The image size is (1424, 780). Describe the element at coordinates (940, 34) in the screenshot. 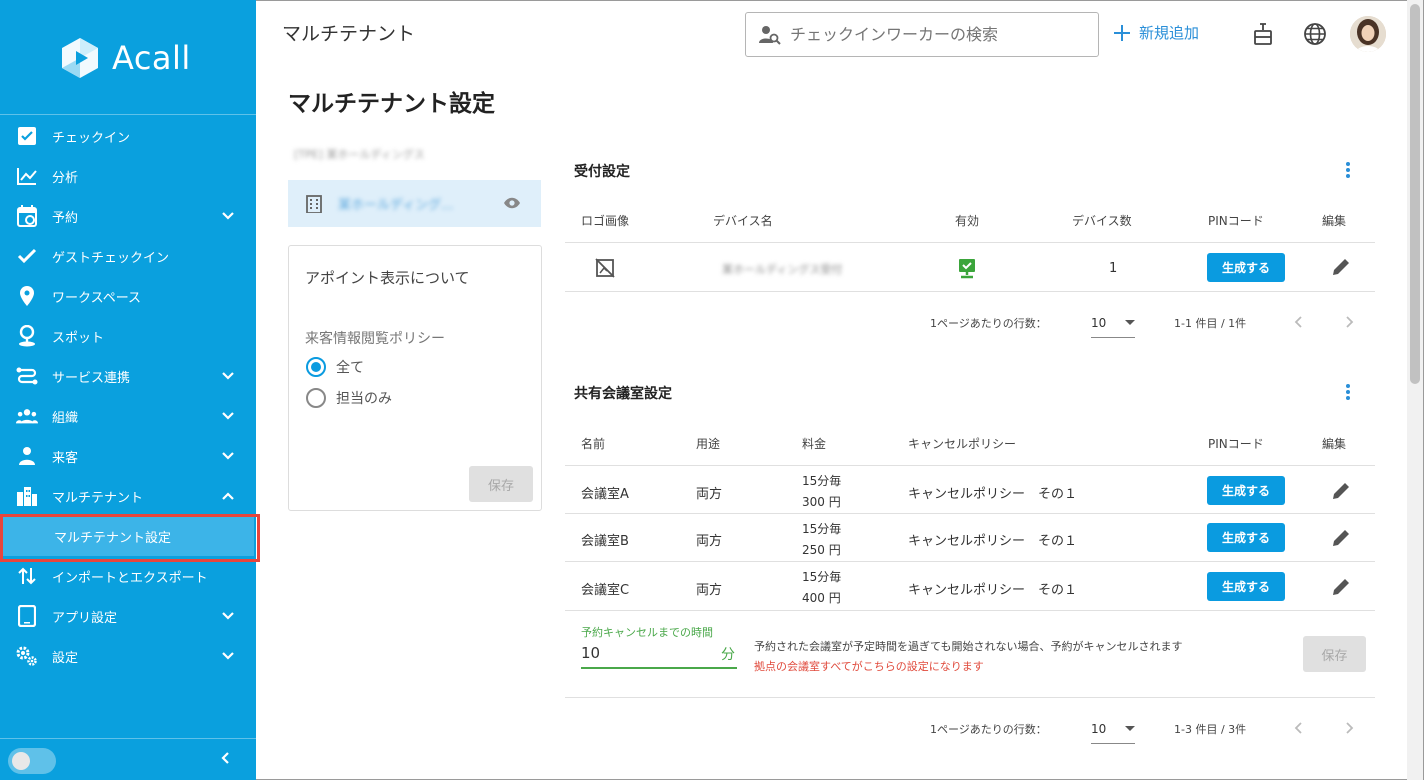

I see `search-input` at that location.